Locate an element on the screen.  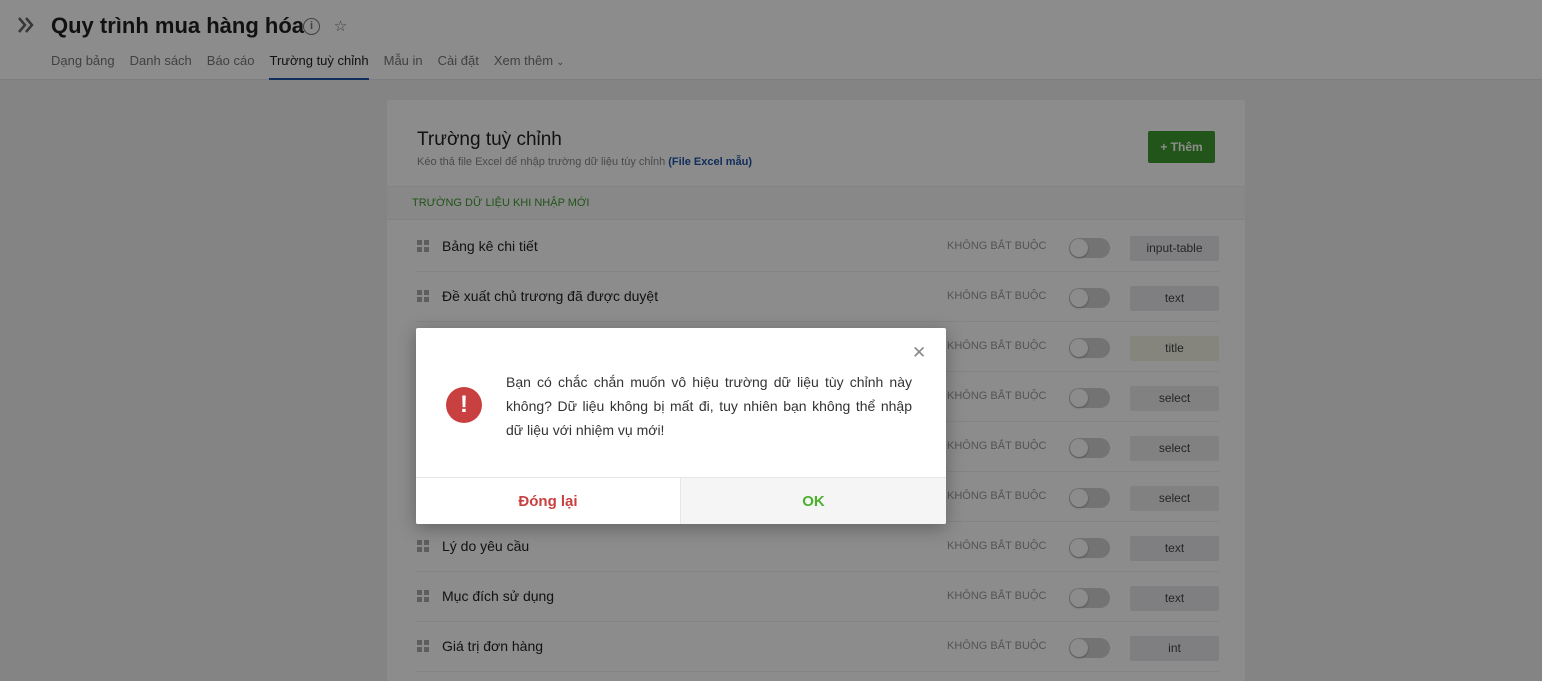
alert-icon: ! is located at coordinates (464, 405).